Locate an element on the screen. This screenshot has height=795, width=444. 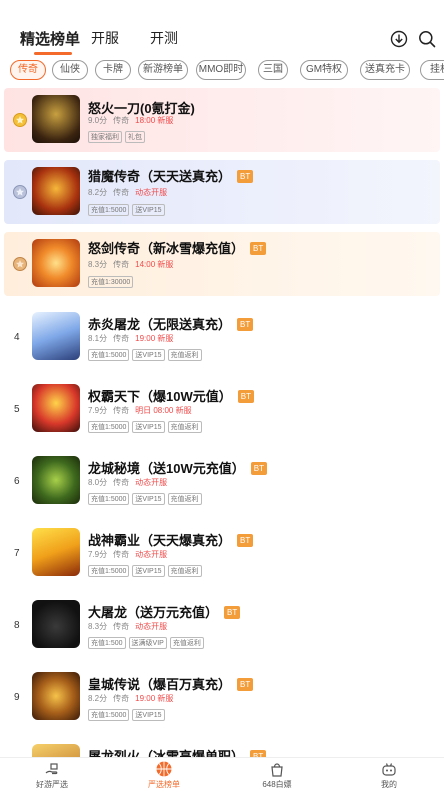
nav-curated-games: 好游严选 is located at coordinates (52, 775).